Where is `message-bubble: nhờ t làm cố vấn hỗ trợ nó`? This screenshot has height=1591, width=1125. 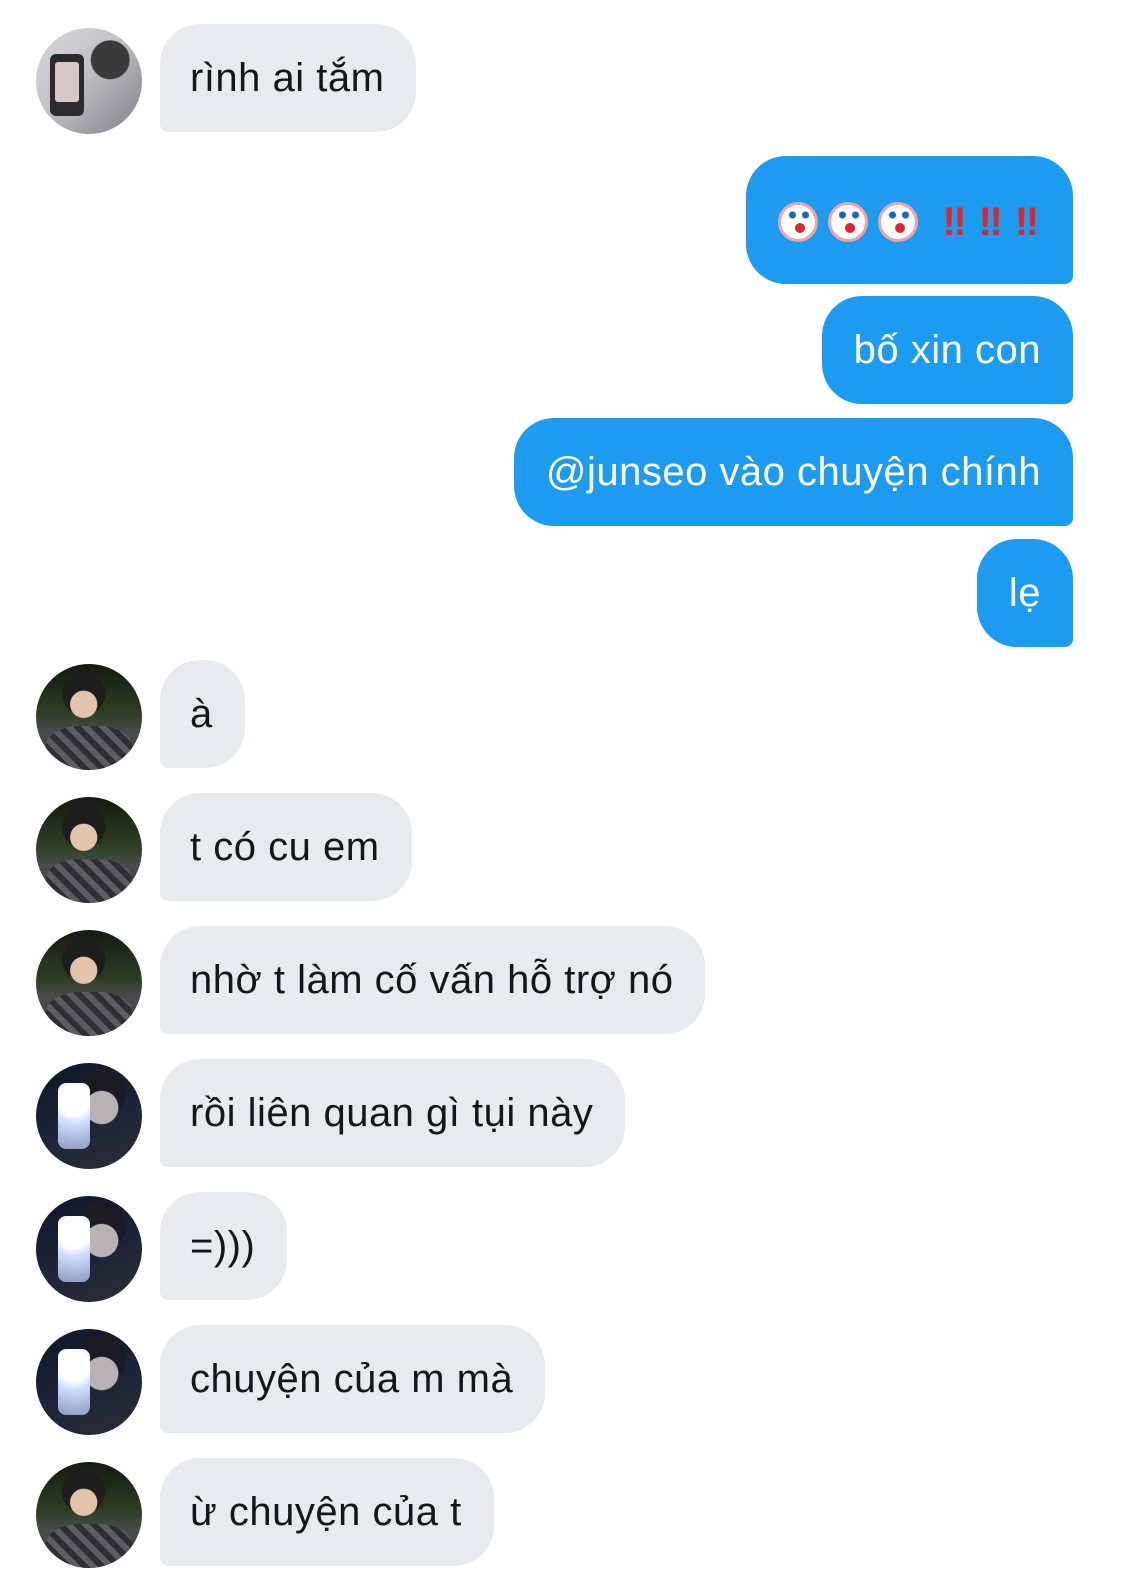
message-bubble: nhờ t làm cố vấn hỗ trợ nó is located at coordinates (433, 980).